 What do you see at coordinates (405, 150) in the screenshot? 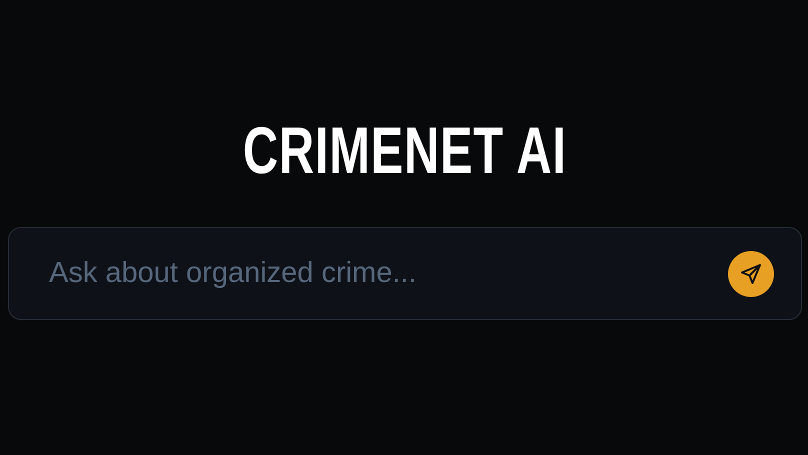
I see `app-title: CRIMENET AI` at bounding box center [405, 150].